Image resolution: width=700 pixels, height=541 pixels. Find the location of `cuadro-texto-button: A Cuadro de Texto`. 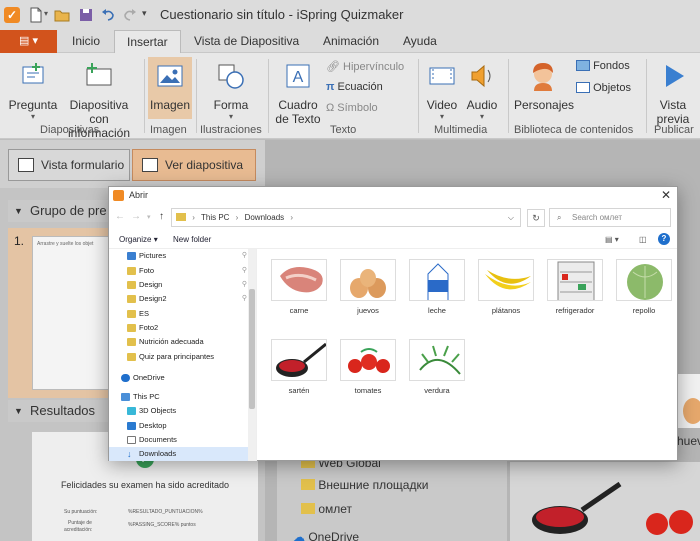

cuadro-texto-button: A Cuadro de Texto is located at coordinates (298, 93).